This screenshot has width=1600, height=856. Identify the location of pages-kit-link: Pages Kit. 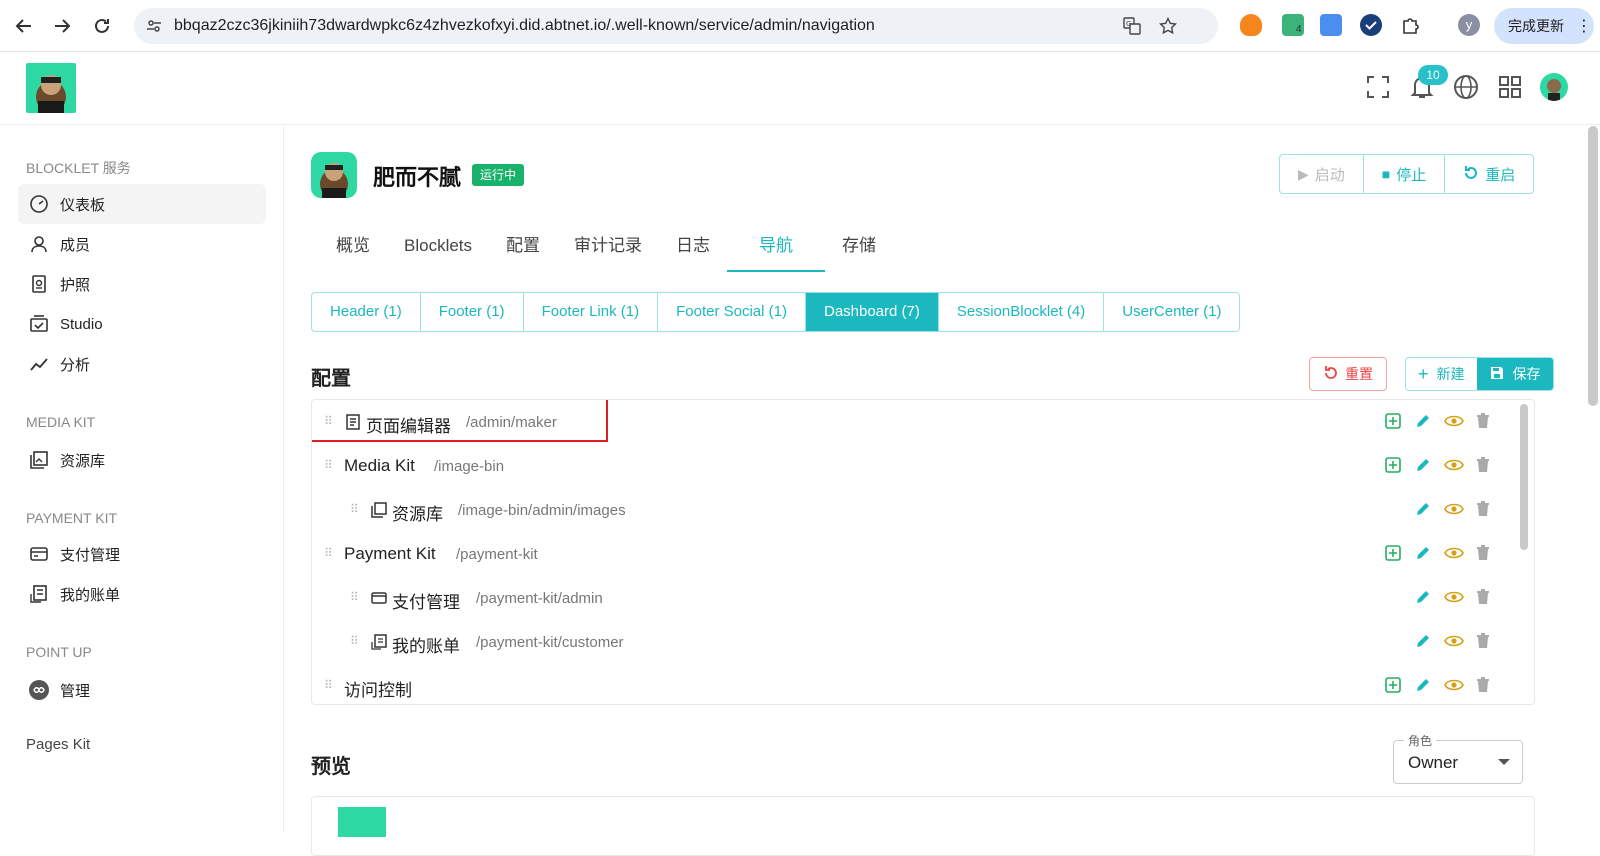
(58, 744).